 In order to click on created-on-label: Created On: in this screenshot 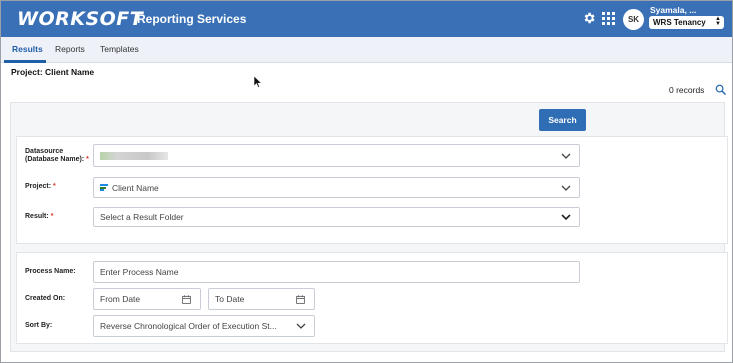, I will do `click(45, 298)`.